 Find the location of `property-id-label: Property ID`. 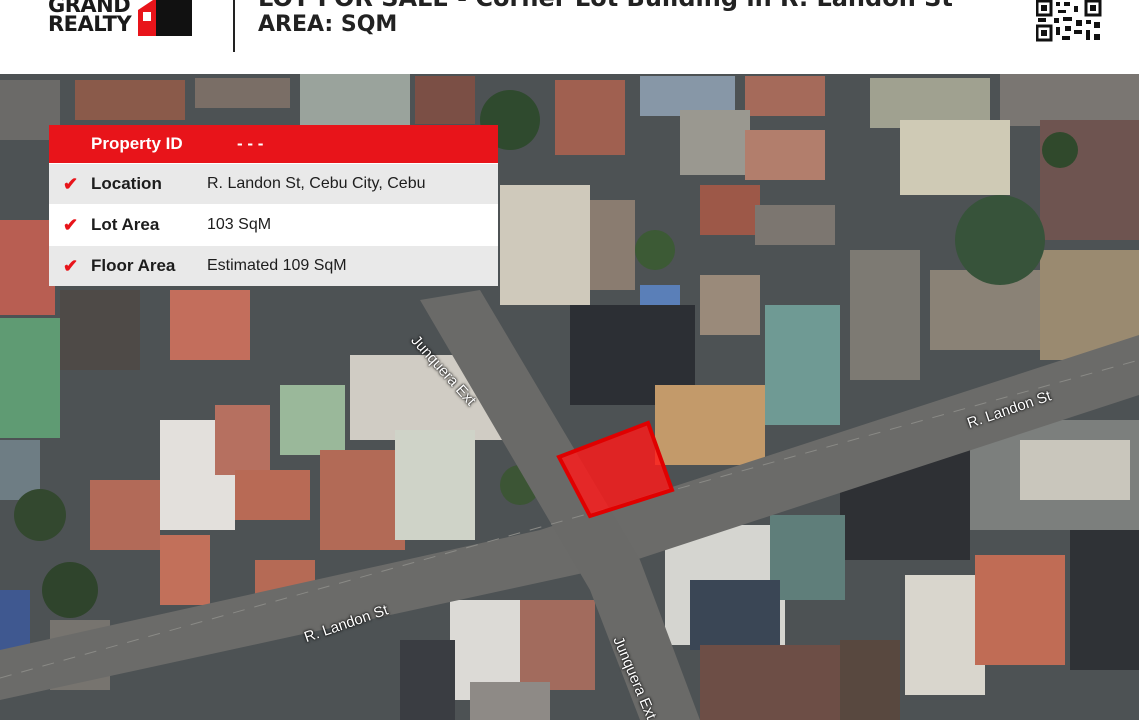

property-id-label: Property ID is located at coordinates (137, 143).